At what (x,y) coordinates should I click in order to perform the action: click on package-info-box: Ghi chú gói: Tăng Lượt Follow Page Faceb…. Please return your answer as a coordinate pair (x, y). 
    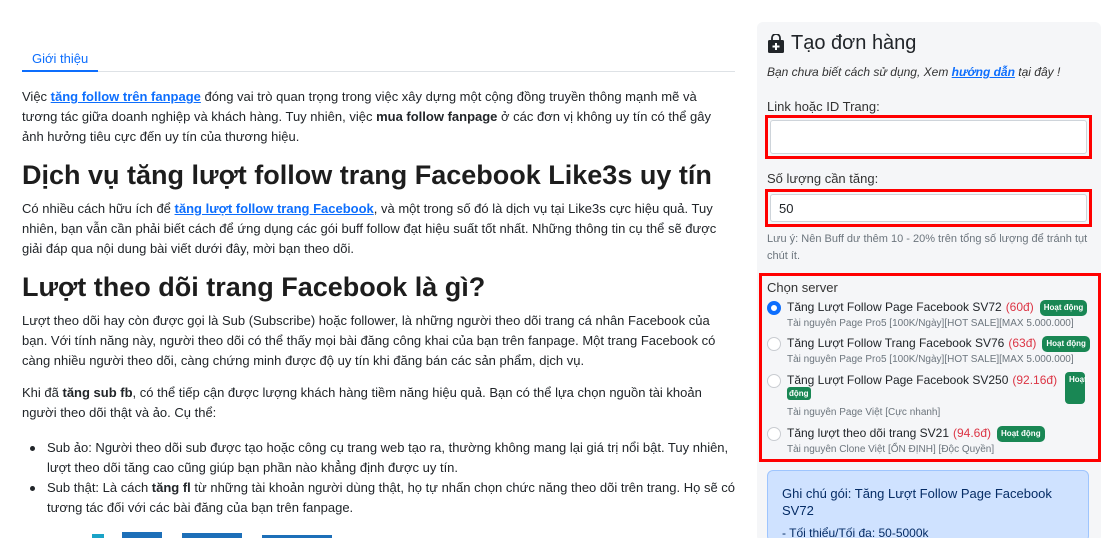
    Looking at the image, I should click on (928, 504).